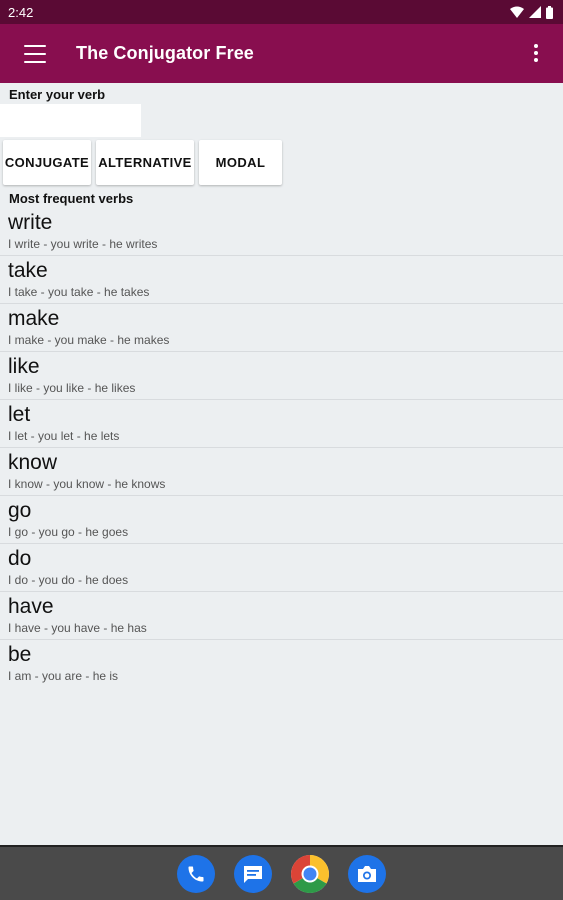 The height and width of the screenshot is (900, 563). Describe the element at coordinates (77, 628) in the screenshot. I see `verb-forms: I have - you have - he has` at that location.